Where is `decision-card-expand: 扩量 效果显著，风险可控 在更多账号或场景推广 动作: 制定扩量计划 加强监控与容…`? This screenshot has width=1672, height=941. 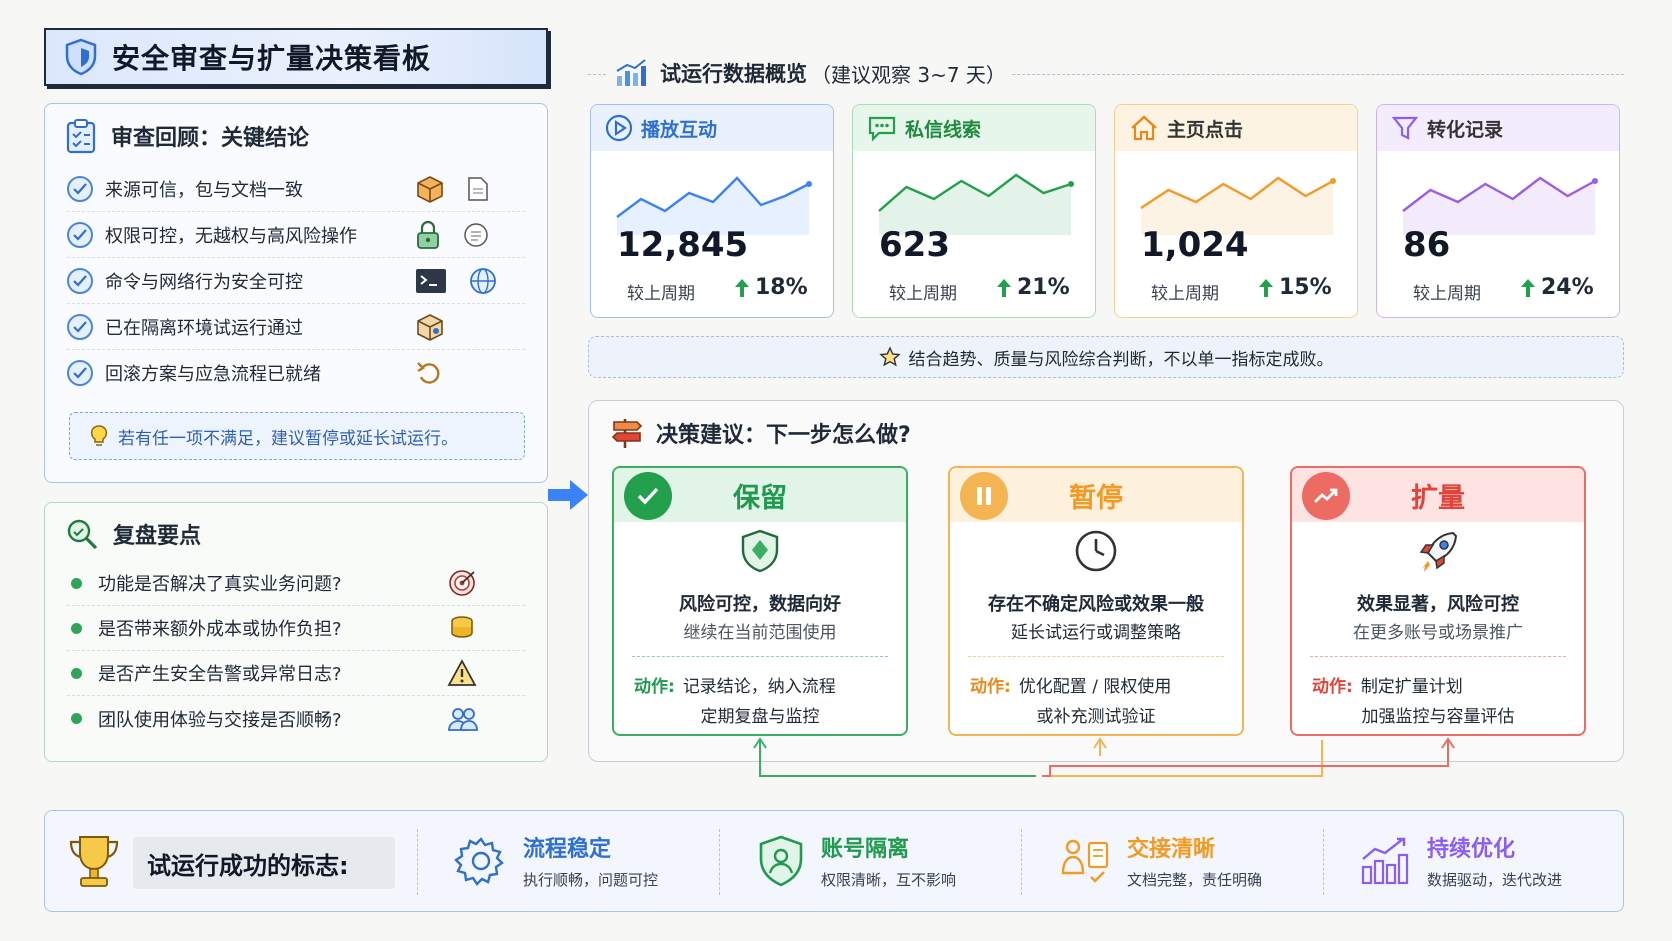
decision-card-expand: 扩量 效果显著，风险可控 在更多账号或场景推广 动作: 制定扩量计划 加强监控与容… is located at coordinates (1438, 601).